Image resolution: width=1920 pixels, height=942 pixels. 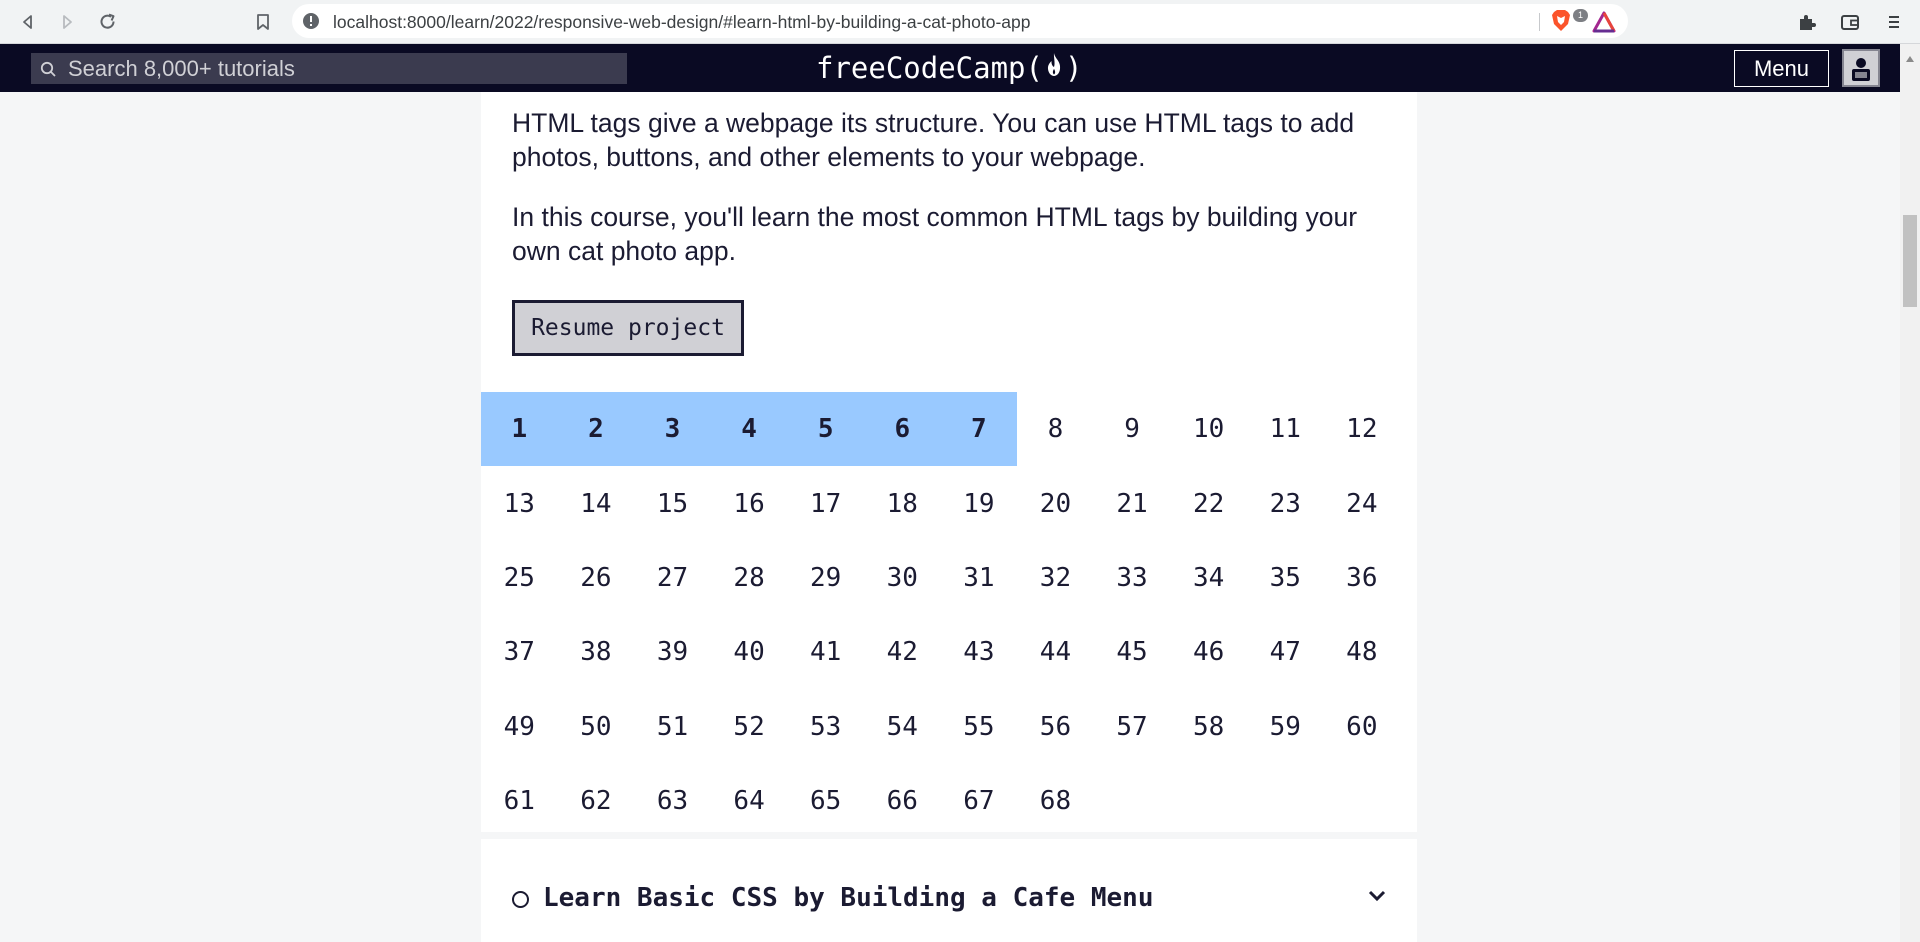 I want to click on step-37: 37, so click(x=519, y=652).